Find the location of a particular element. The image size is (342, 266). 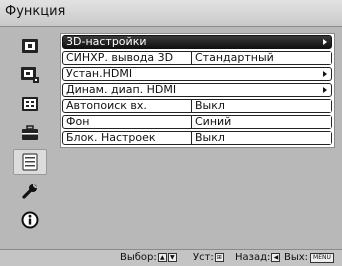

arrow-left-key-icon: ◀ is located at coordinates (276, 257).